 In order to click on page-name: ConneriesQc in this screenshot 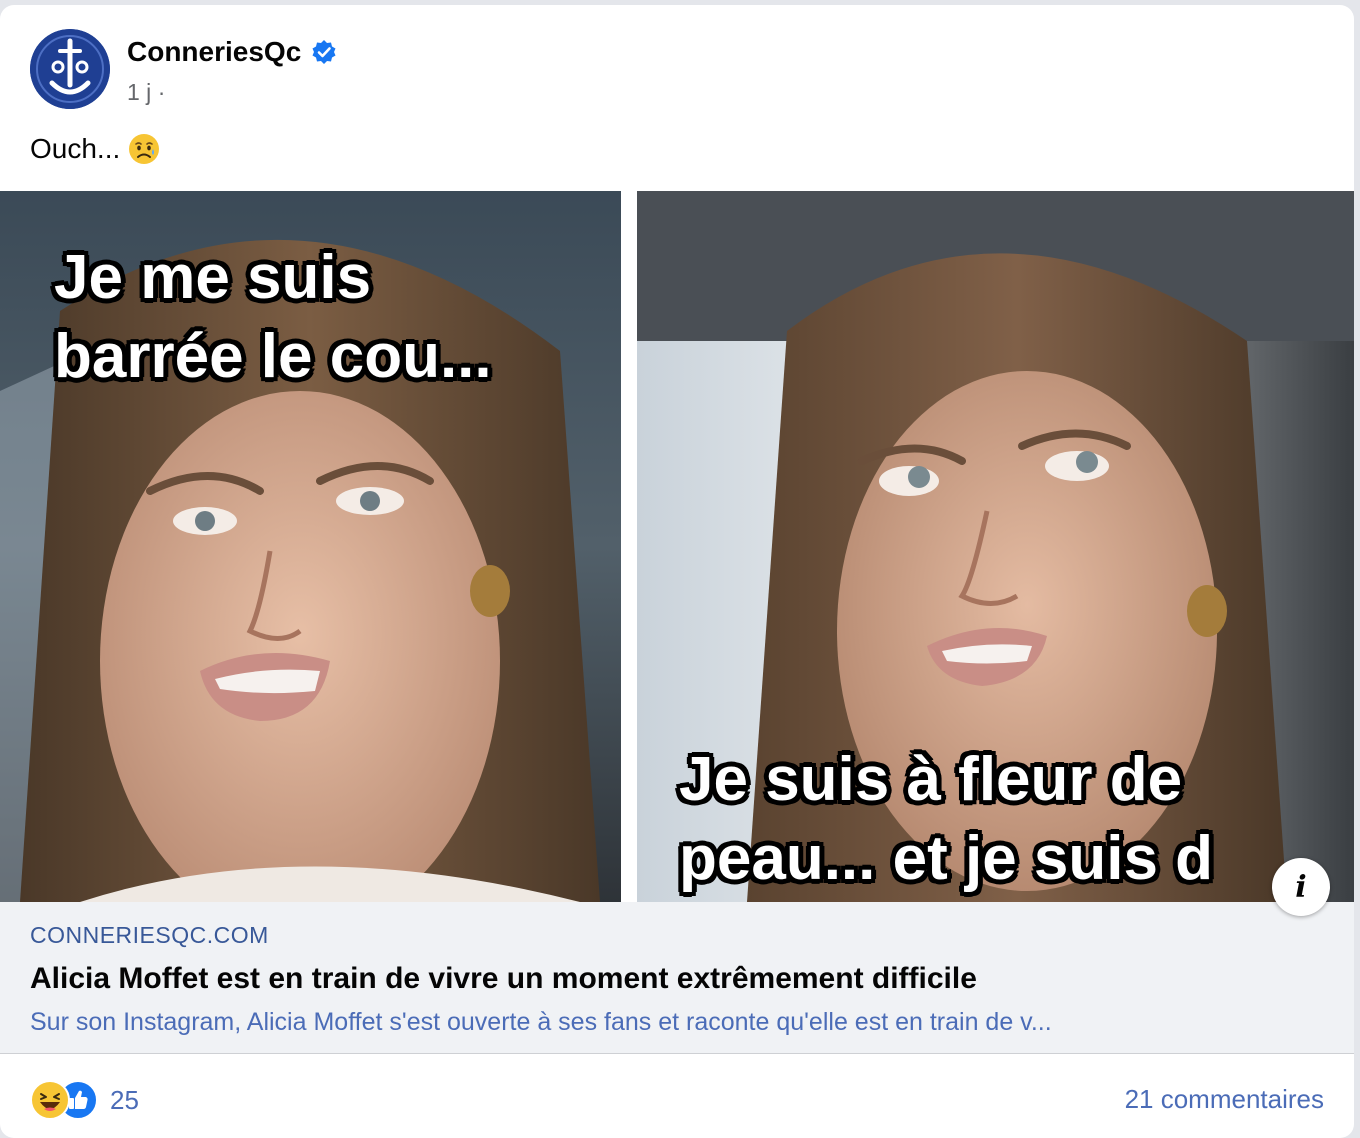, I will do `click(232, 52)`.